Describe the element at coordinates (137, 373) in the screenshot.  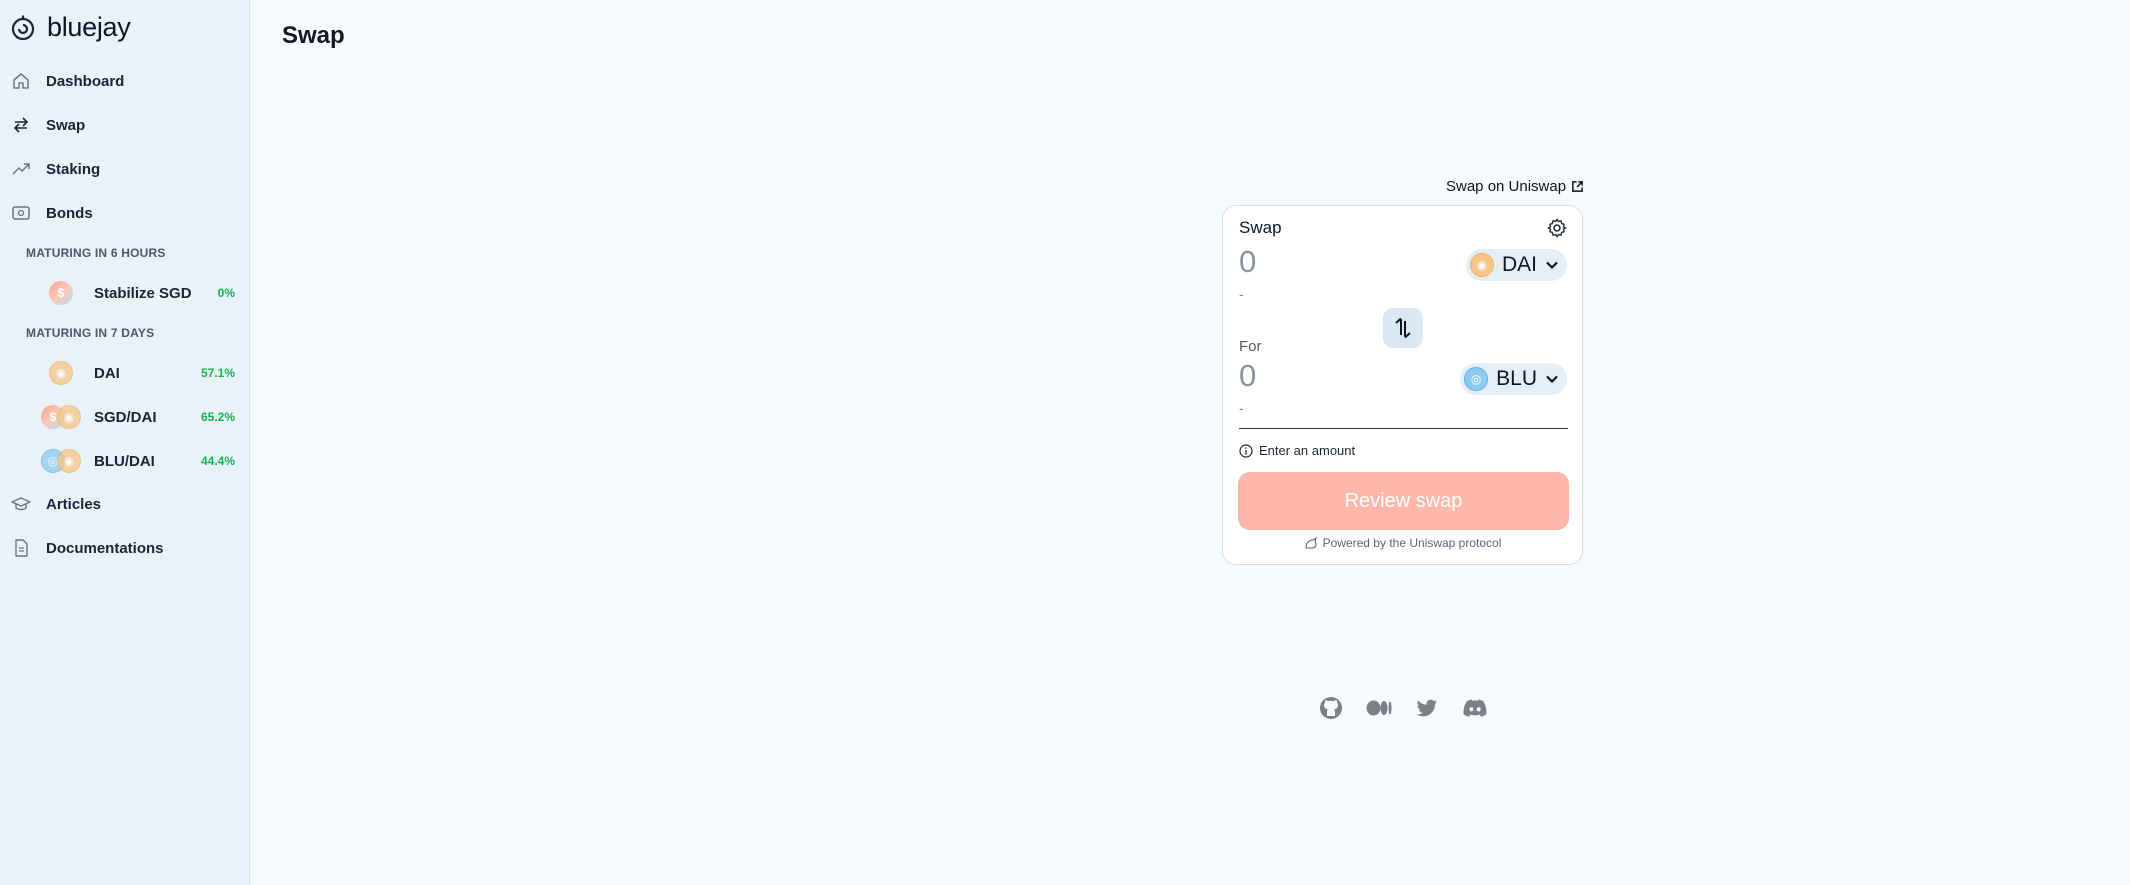
I see `bond-item-dai: ◉ DAI 57.1%` at that location.